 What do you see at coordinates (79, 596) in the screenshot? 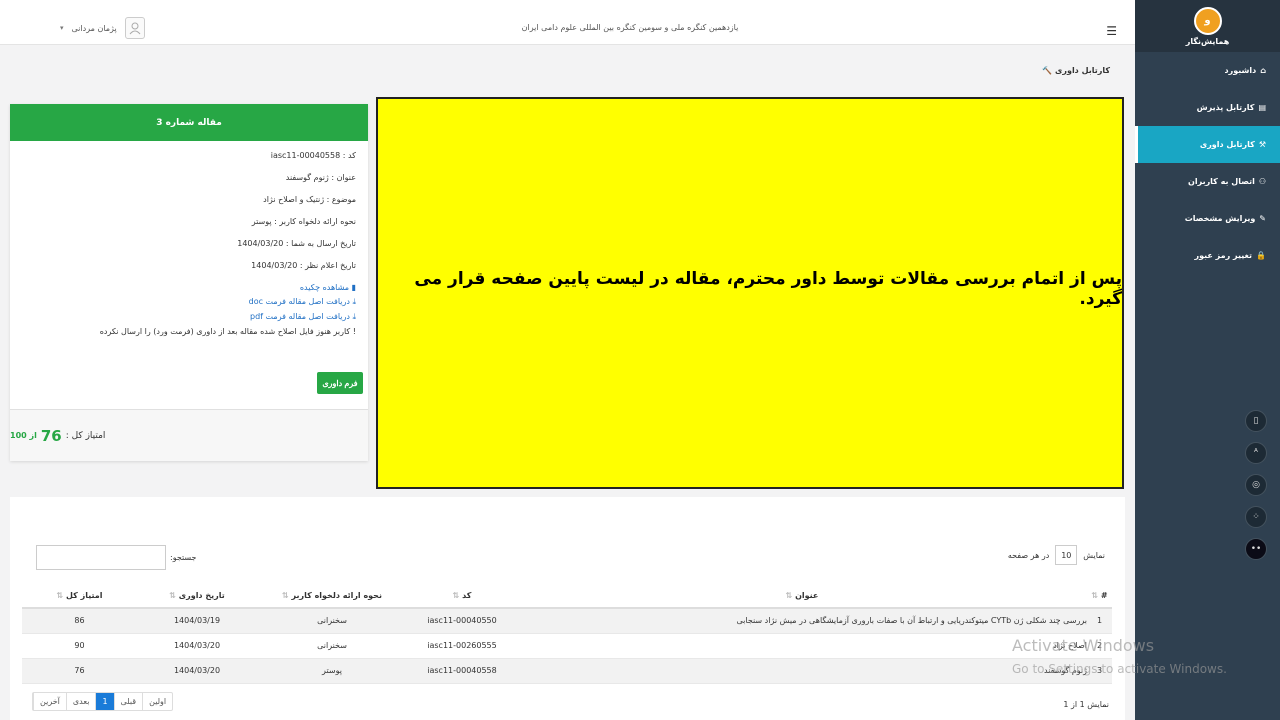
I see `col-score: امتیاز کل ⇅` at bounding box center [79, 596].